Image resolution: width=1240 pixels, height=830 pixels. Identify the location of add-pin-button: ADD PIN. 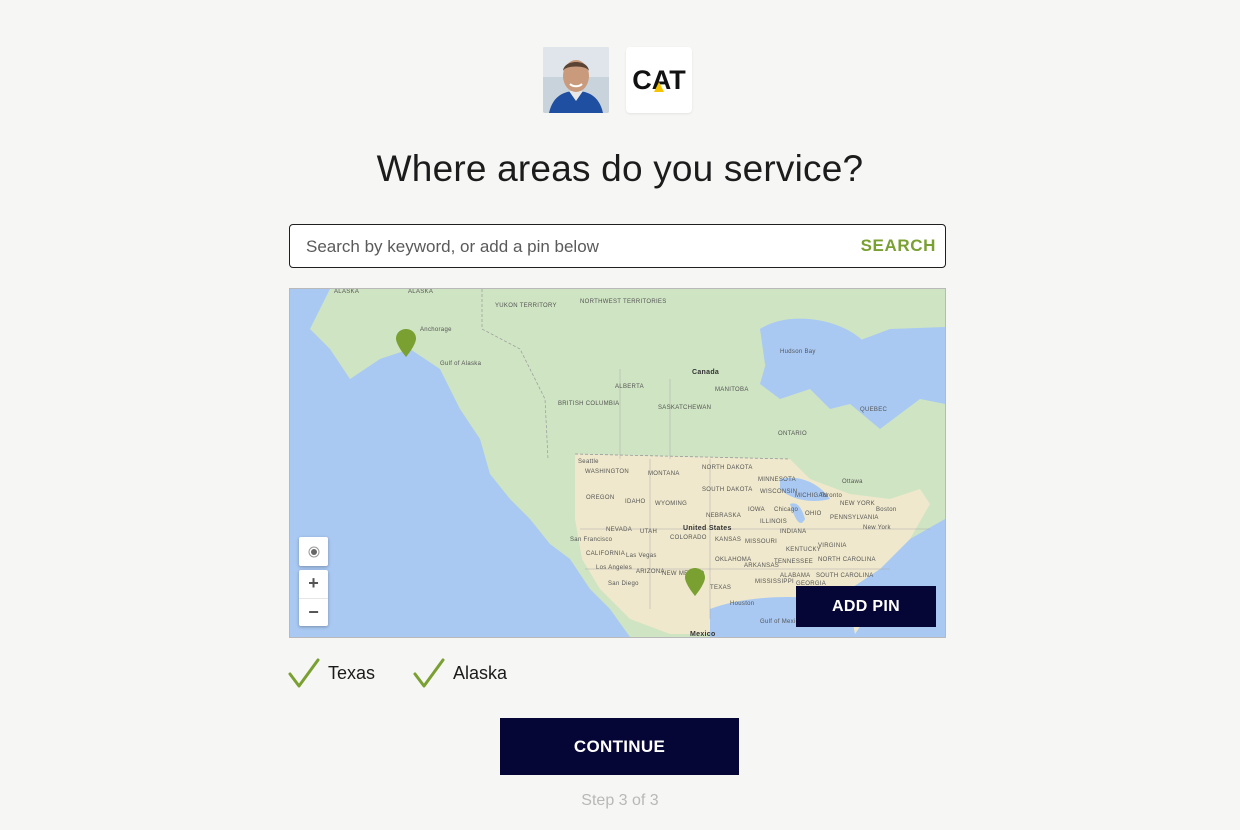
(866, 606).